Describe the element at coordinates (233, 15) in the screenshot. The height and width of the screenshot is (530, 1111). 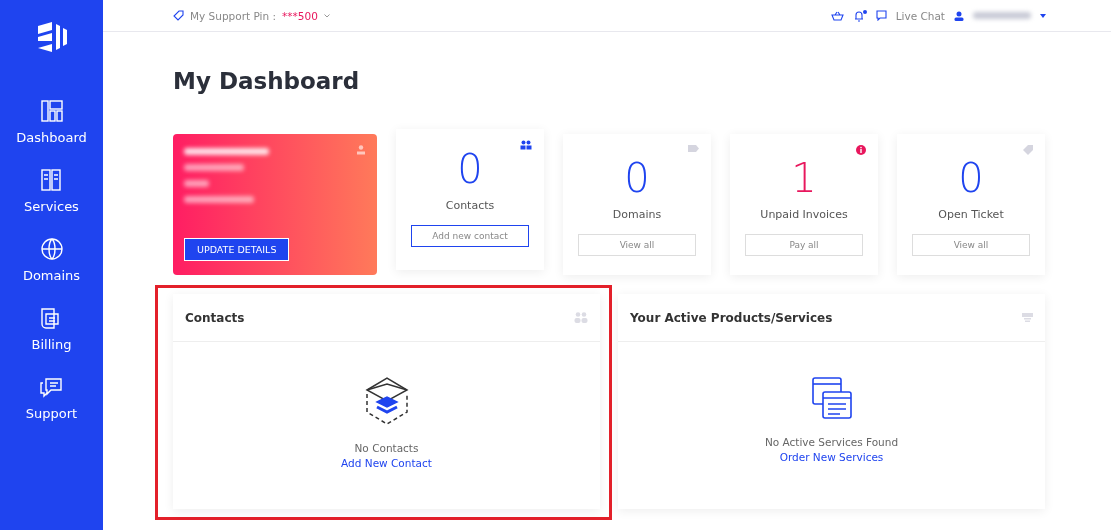
I see `support-pin-label: My Support Pin :` at that location.